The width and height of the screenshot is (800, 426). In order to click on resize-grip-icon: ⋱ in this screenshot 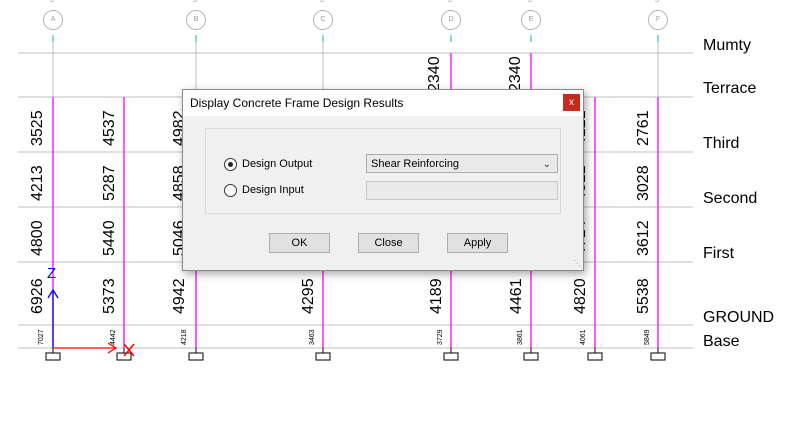, I will do `click(577, 263)`.